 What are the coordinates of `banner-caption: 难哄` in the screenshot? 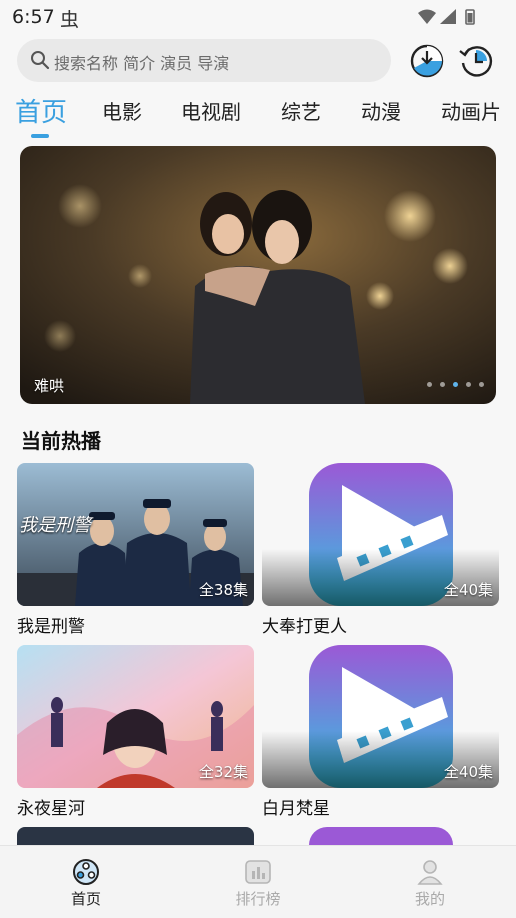 It's located at (49, 386).